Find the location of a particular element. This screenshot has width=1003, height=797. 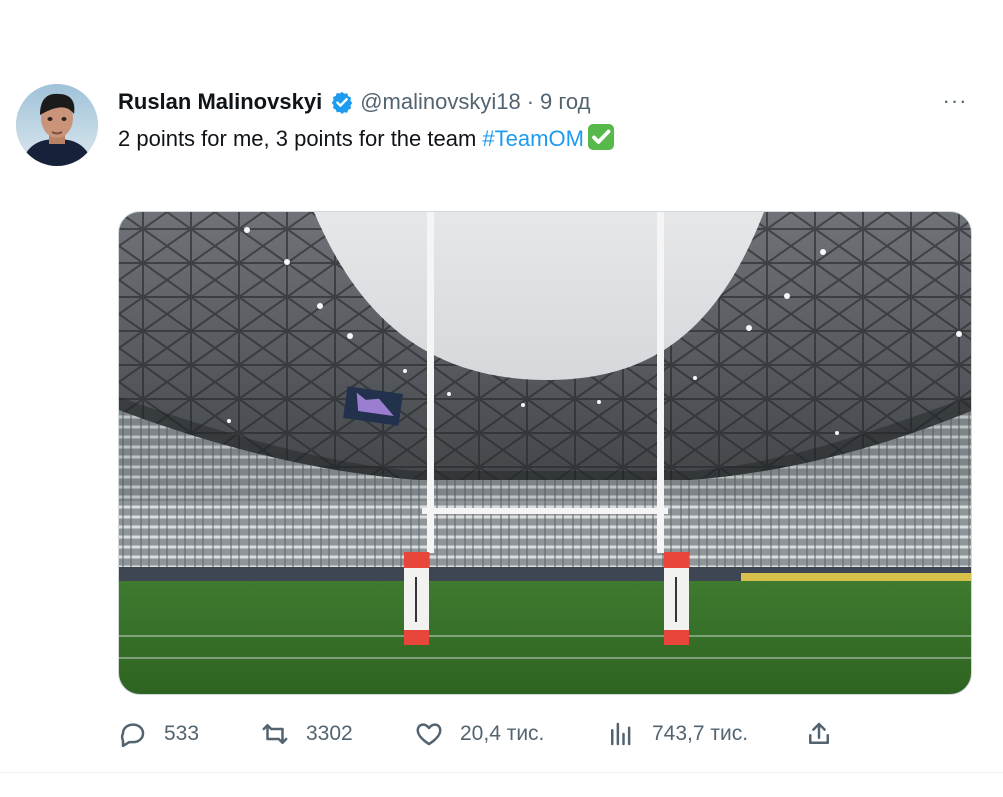

more-options-button: ··· is located at coordinates (955, 101).